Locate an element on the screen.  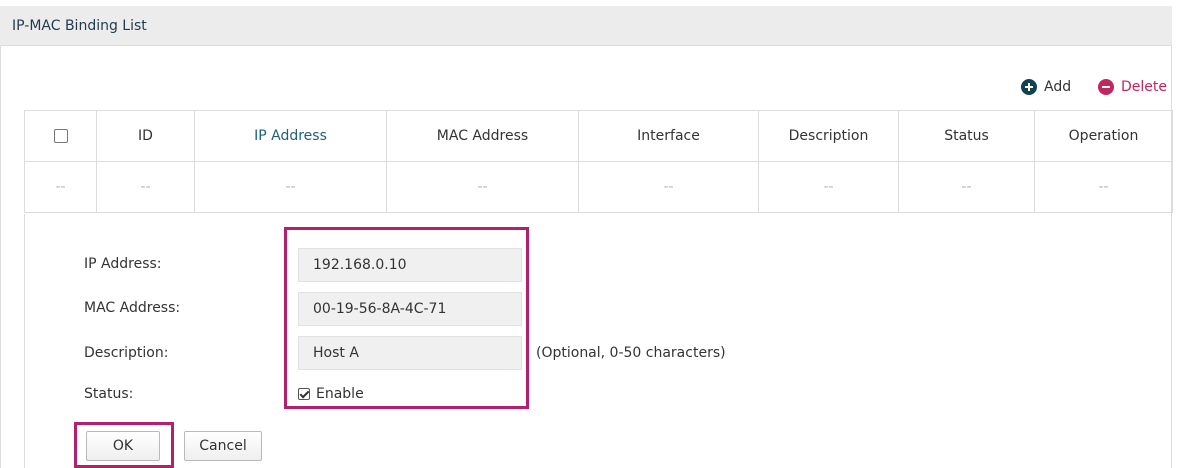
table-row: -- -- -- -- -- -- -- -- is located at coordinates (598, 187).